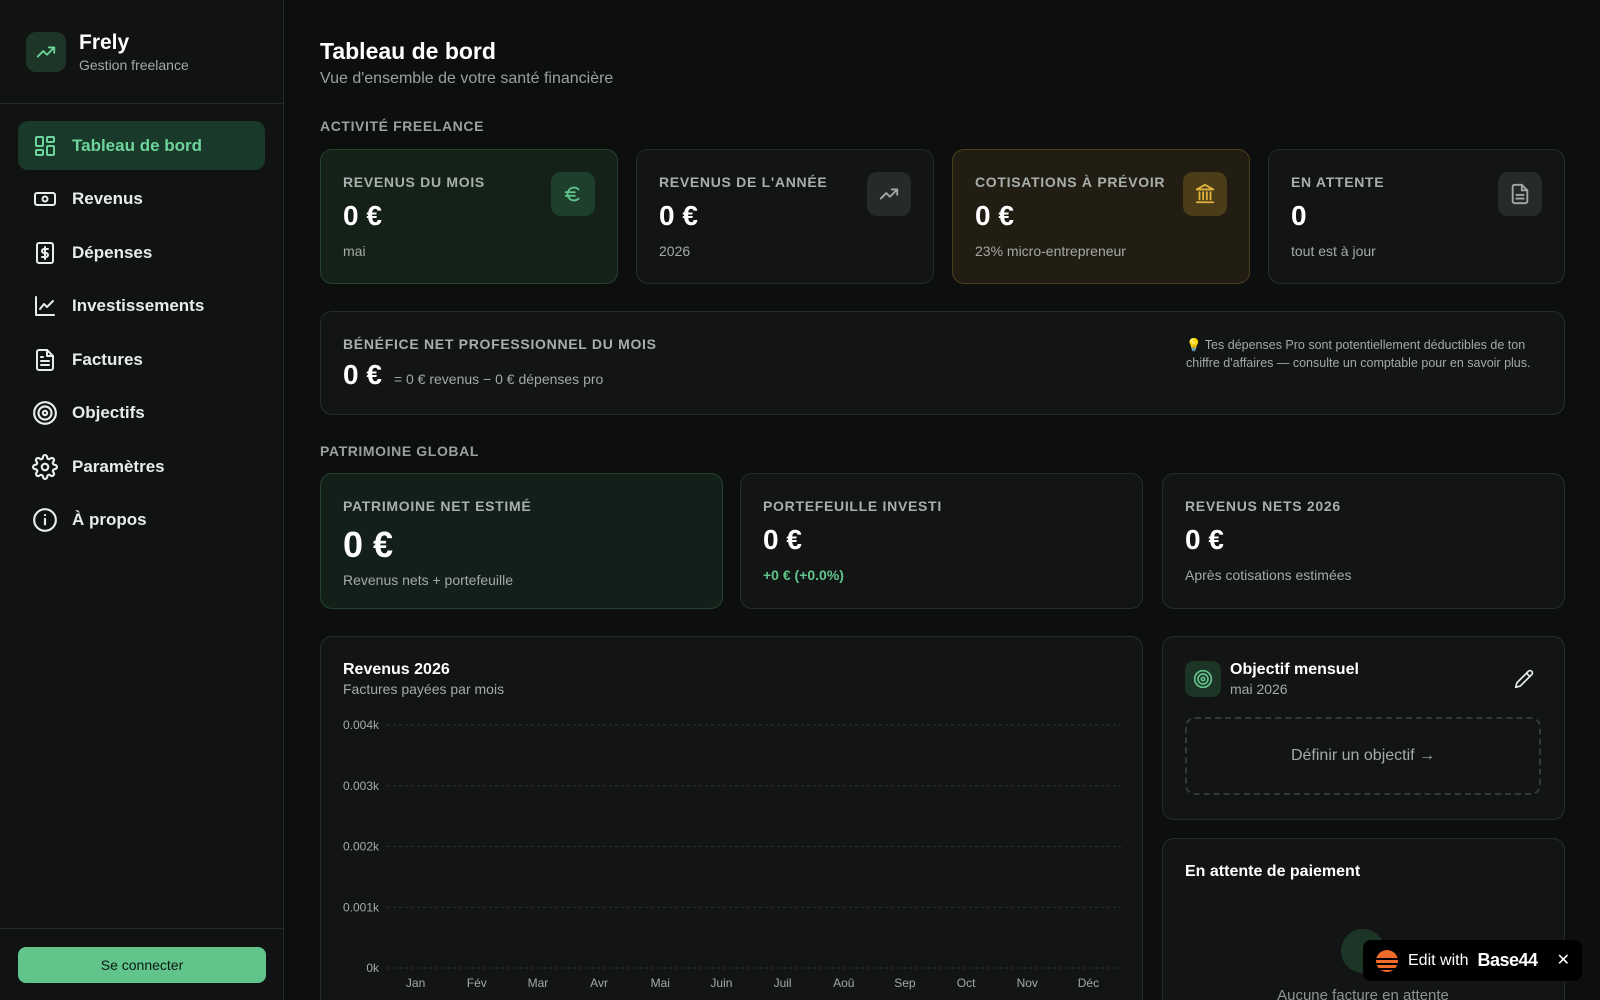 The height and width of the screenshot is (1000, 1600). I want to click on stat-label: COTISATIONS À PRÉVOIR, so click(1070, 182).